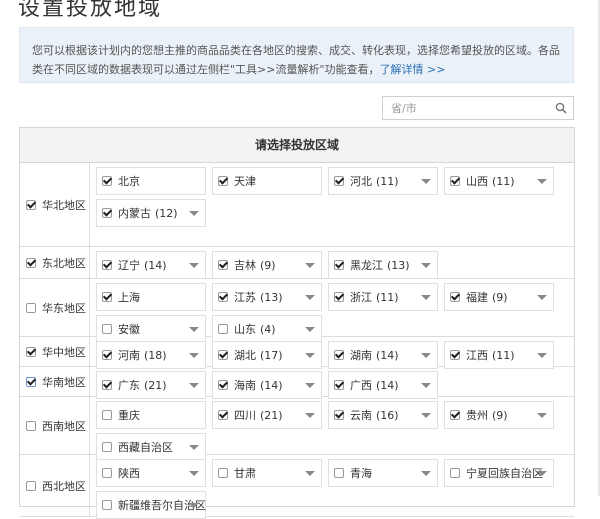  I want to click on province-item: 广东 (21), so click(151, 385).